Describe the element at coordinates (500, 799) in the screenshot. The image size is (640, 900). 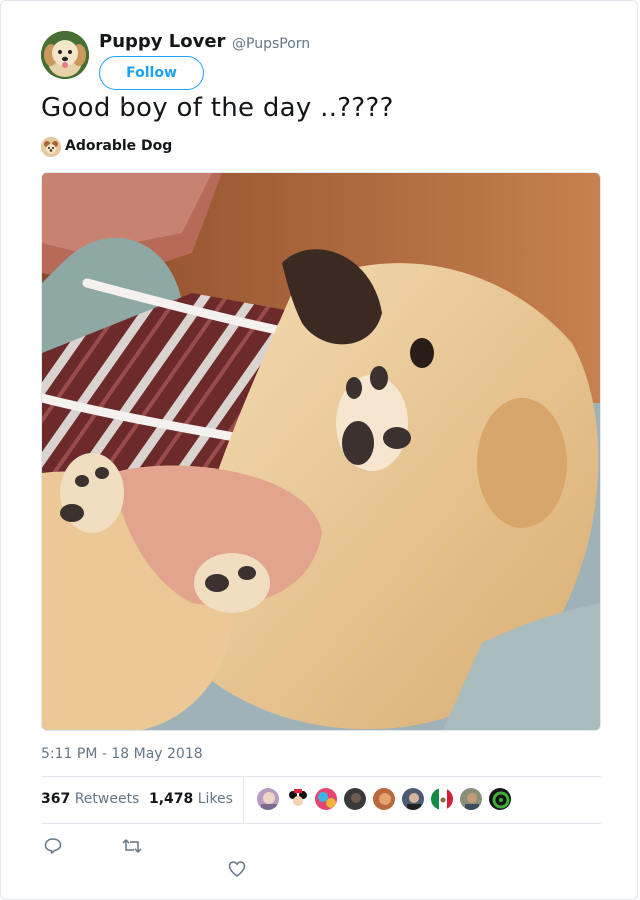
I see `green-logo-avatar` at that location.